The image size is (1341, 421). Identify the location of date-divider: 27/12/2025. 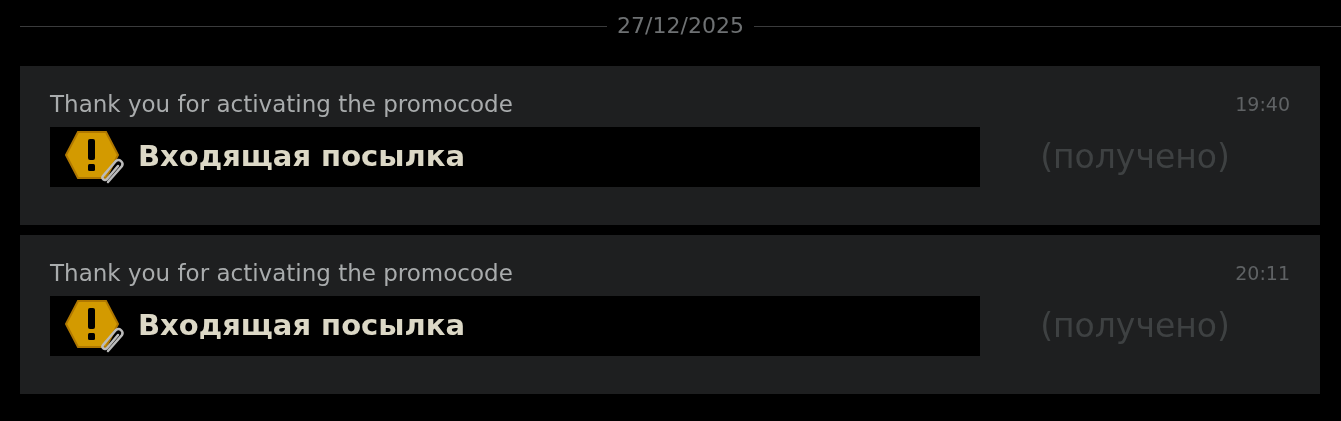
(680, 26).